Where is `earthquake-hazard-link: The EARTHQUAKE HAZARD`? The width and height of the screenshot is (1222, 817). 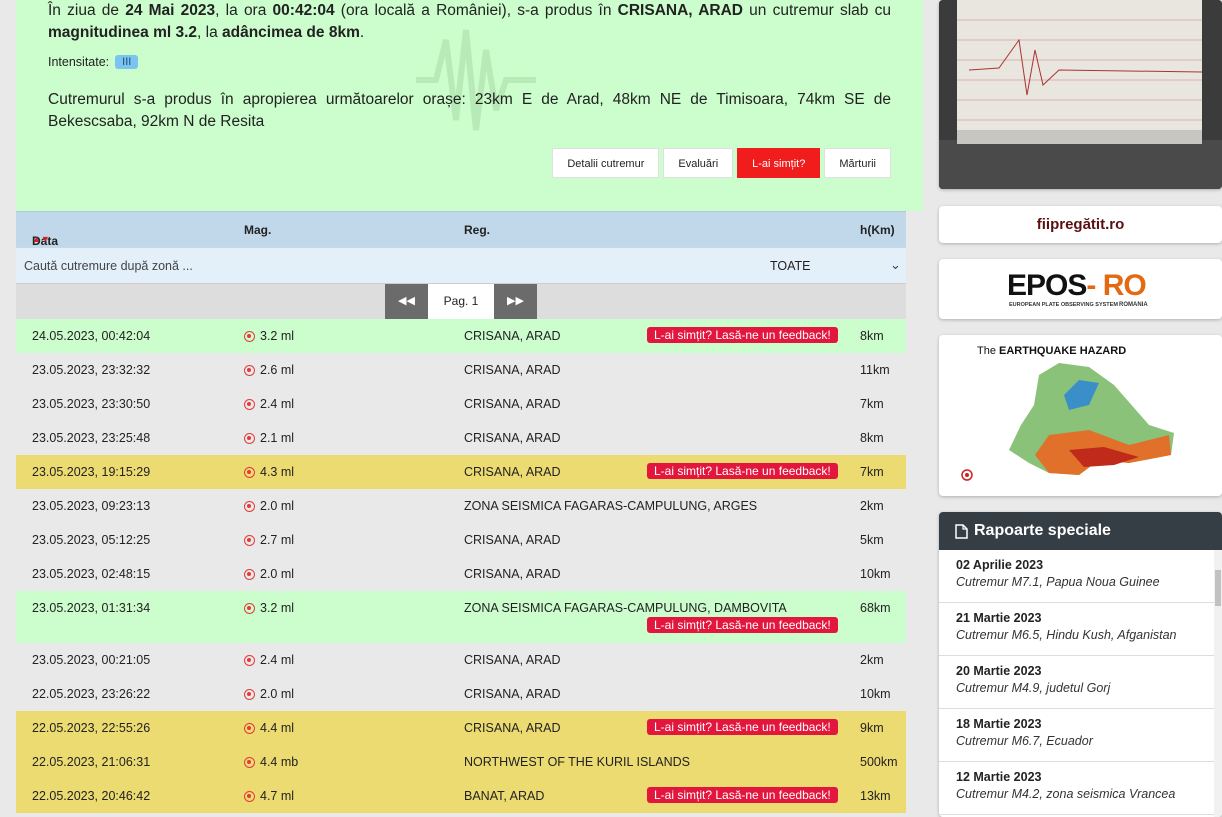
earthquake-hazard-link: The EARTHQUAKE HAZARD is located at coordinates (1080, 415).